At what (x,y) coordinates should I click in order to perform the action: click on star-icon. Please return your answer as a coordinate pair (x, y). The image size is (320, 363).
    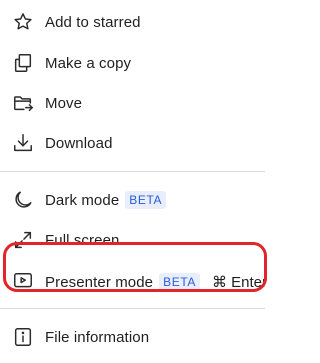
    Looking at the image, I should click on (23, 22).